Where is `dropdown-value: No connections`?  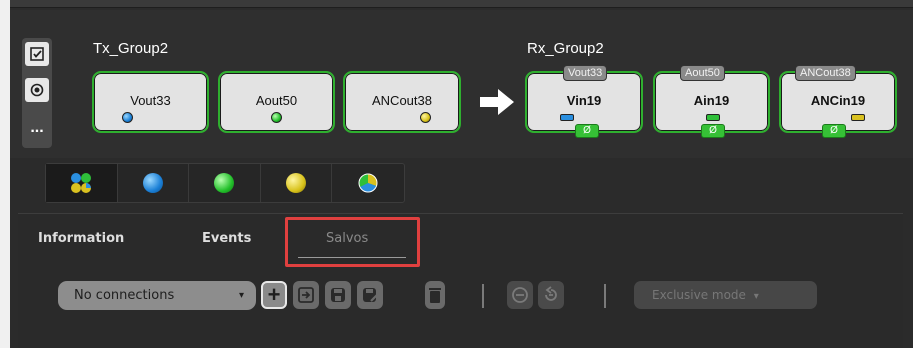
dropdown-value: No connections is located at coordinates (124, 295).